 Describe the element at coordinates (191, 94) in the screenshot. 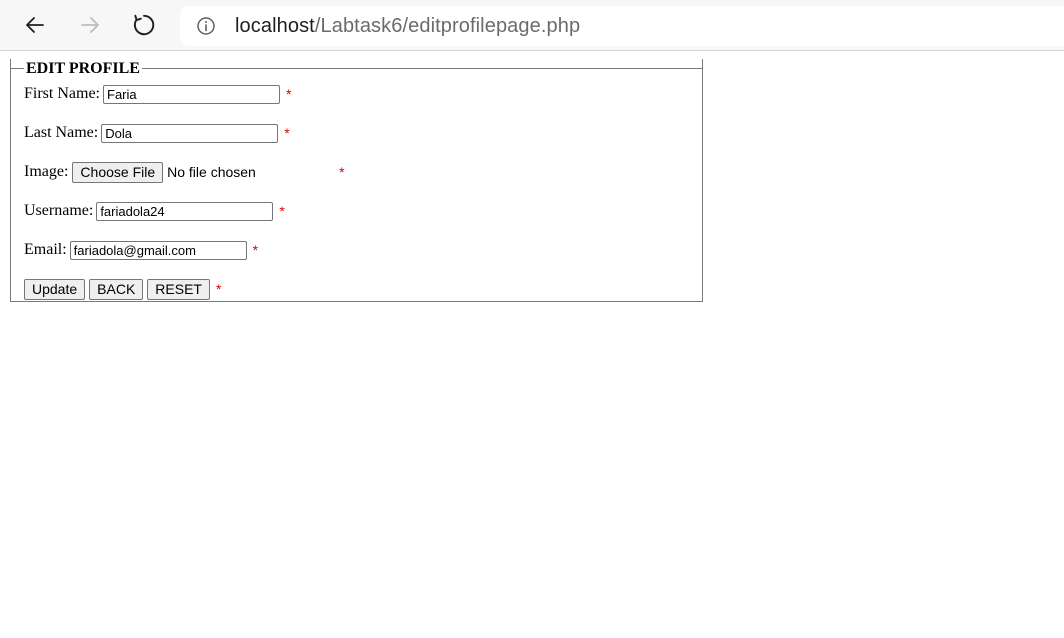

I see `first-name-input` at that location.